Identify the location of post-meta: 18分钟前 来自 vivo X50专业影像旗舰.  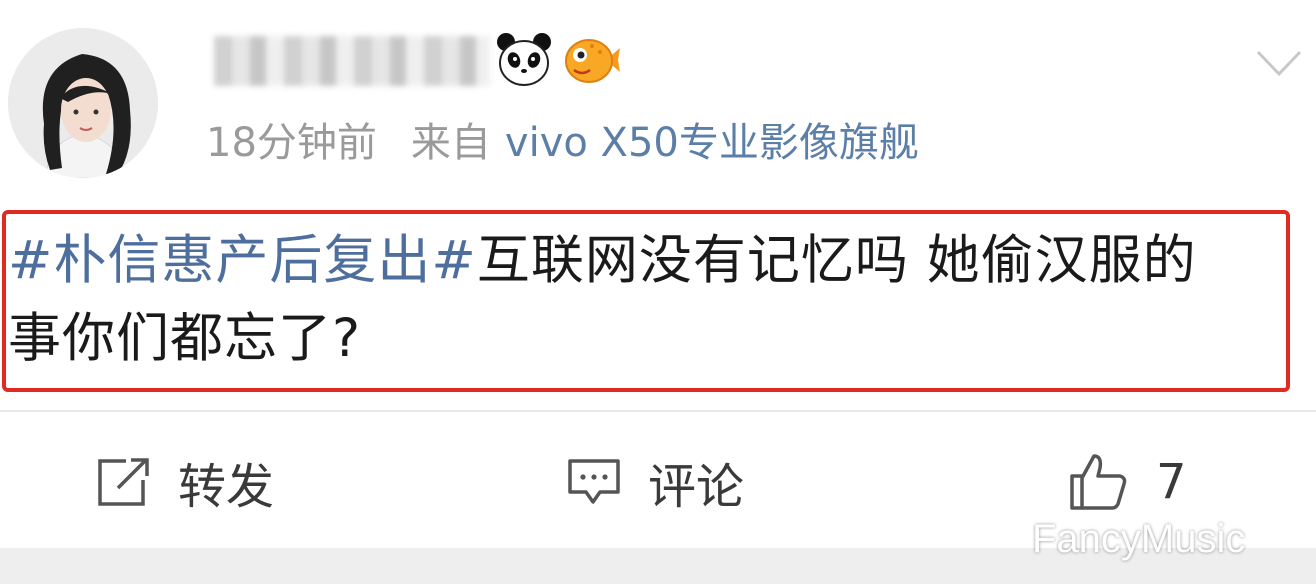
(562, 143).